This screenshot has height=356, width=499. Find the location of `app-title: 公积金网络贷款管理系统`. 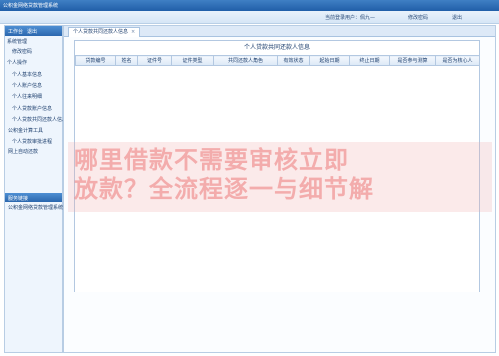

app-title: 公积金网络贷款管理系统 is located at coordinates (31, 6).